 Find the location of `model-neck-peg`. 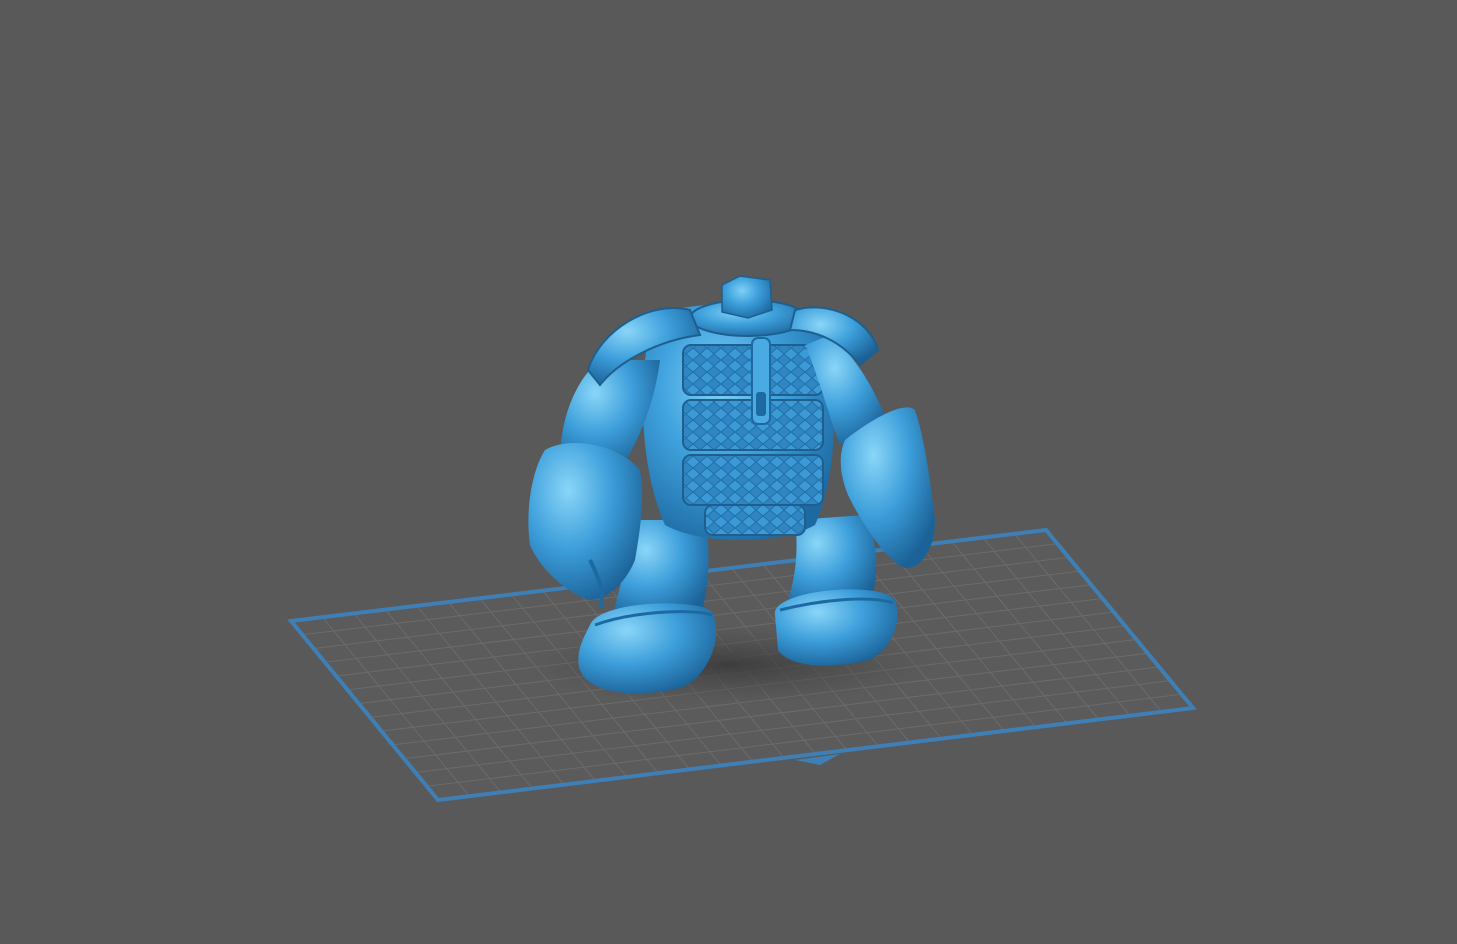

model-neck-peg is located at coordinates (747, 297).